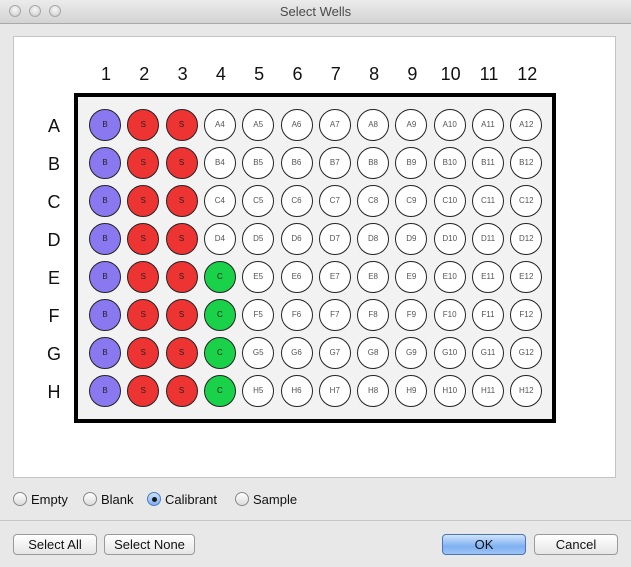 The height and width of the screenshot is (567, 631). What do you see at coordinates (258, 239) in the screenshot?
I see `well-D5: D5` at bounding box center [258, 239].